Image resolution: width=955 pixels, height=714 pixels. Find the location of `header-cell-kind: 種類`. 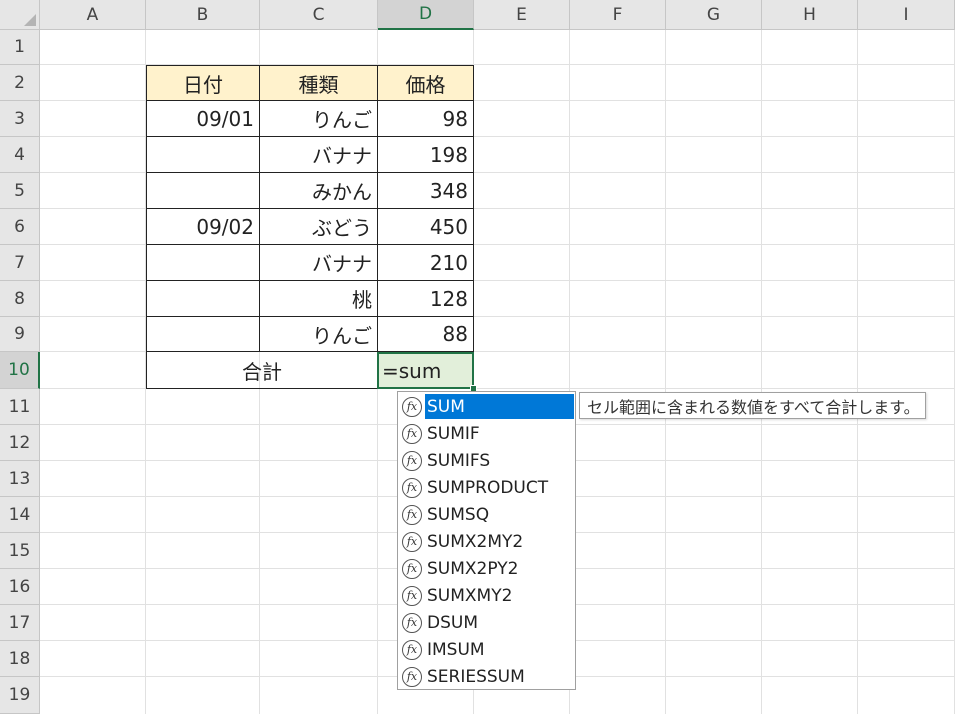

header-cell-kind: 種類 is located at coordinates (319, 83).